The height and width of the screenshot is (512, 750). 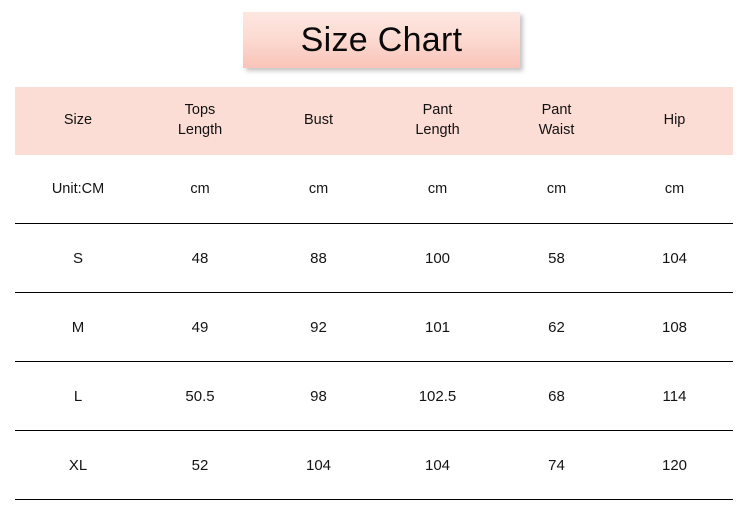 I want to click on column-header-line: Size, so click(x=78, y=120).